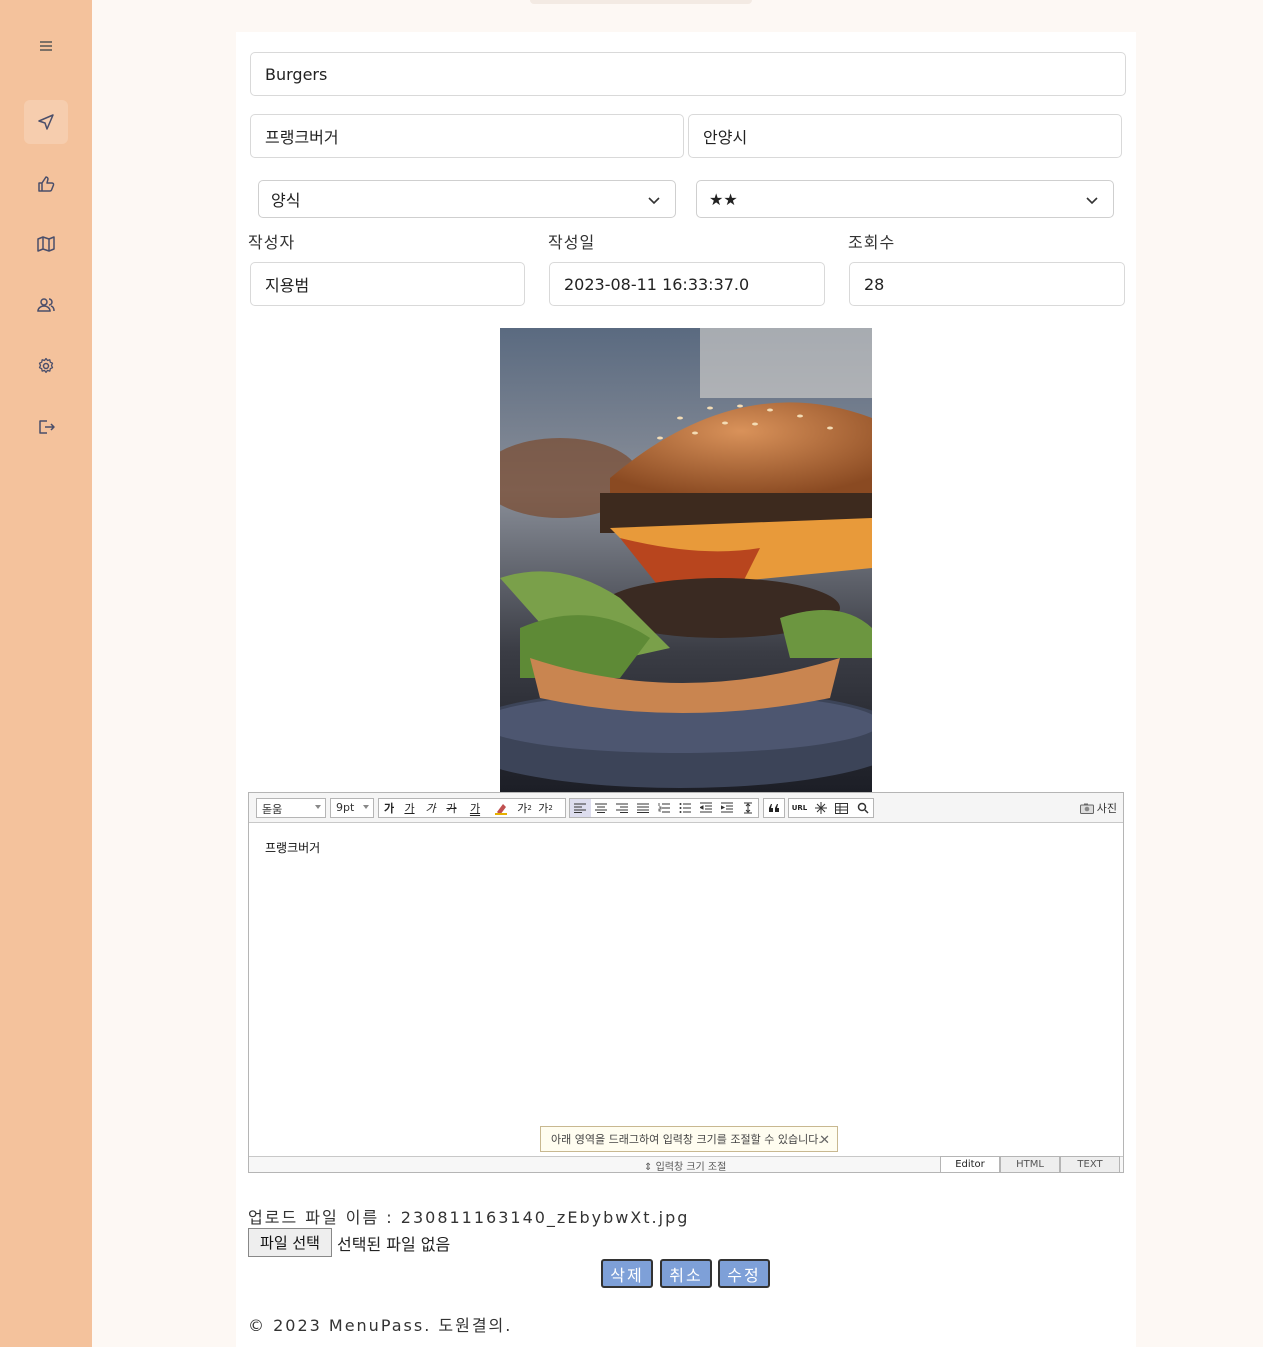 The image size is (1263, 1347). I want to click on delete-button: 삭제, so click(627, 1273).